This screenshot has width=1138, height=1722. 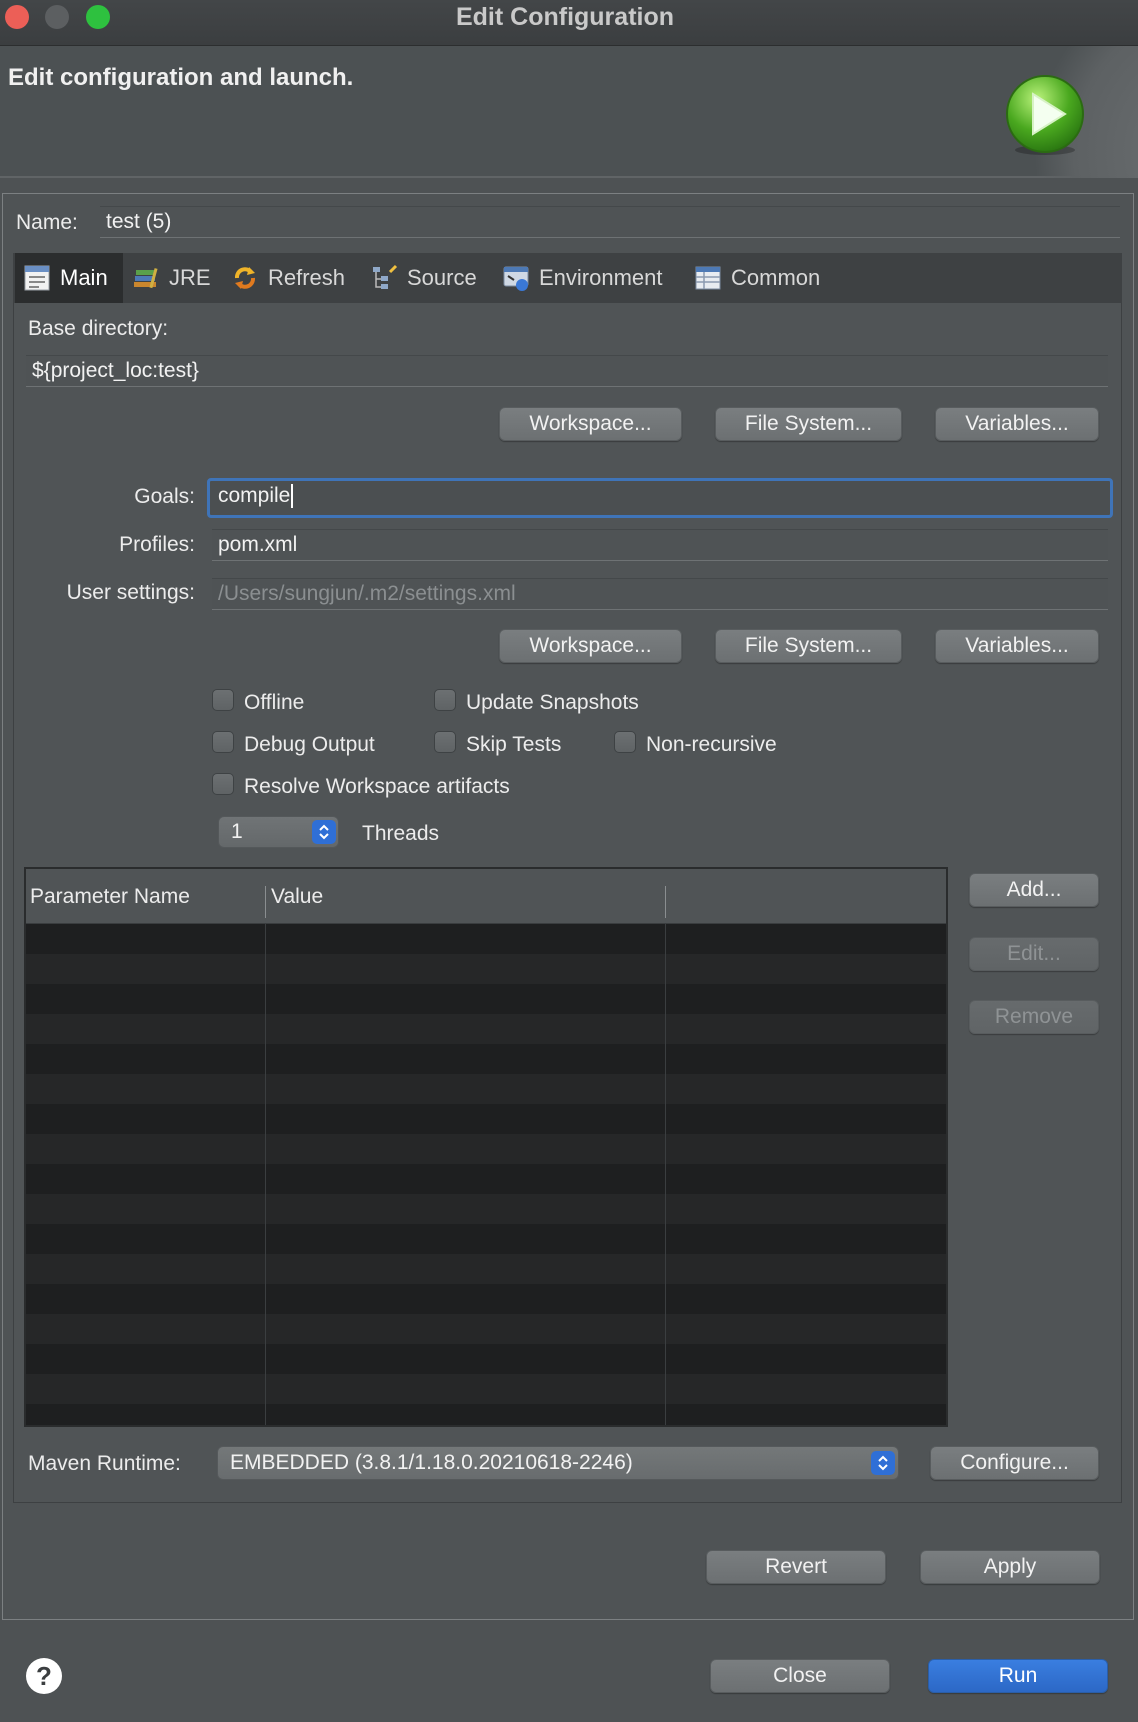 I want to click on close-button: Close, so click(x=800, y=1676).